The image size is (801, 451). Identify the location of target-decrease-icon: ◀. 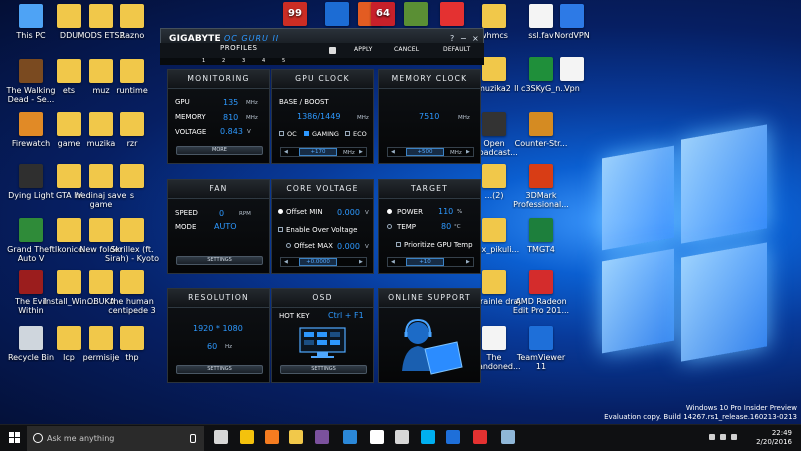
(393, 262).